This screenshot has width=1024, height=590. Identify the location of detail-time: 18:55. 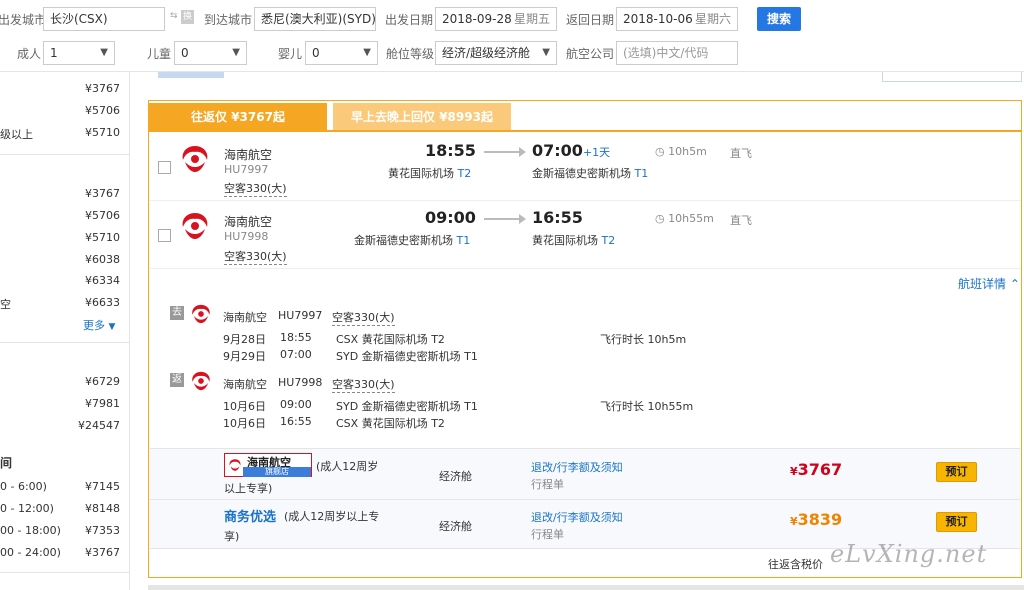
(296, 337).